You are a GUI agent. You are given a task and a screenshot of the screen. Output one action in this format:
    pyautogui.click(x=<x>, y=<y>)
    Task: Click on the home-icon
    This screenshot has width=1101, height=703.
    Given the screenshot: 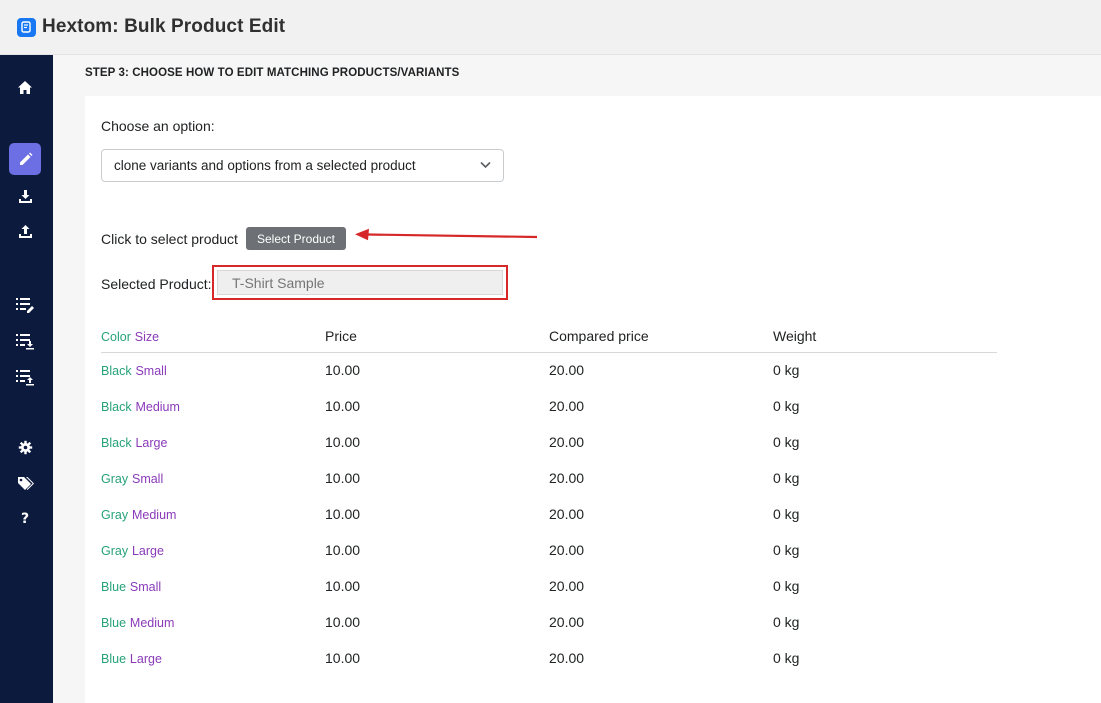 What is the action you would take?
    pyautogui.click(x=25, y=87)
    